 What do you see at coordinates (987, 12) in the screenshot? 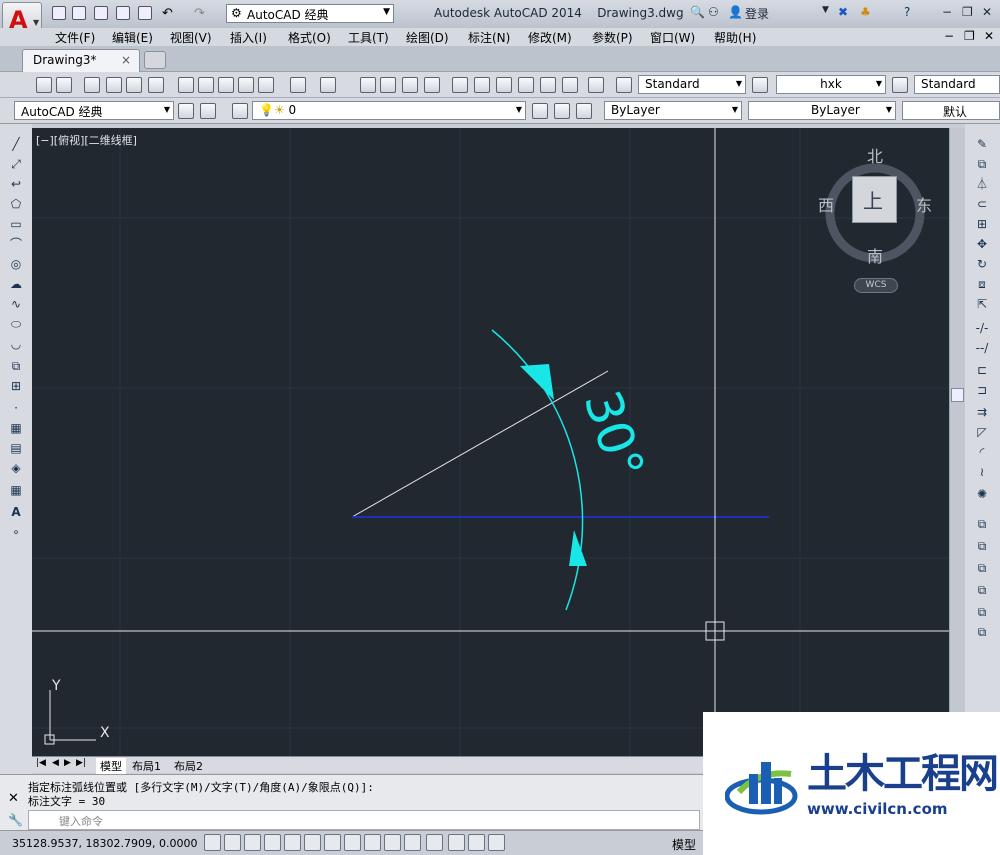
I see `close-button: ✕` at bounding box center [987, 12].